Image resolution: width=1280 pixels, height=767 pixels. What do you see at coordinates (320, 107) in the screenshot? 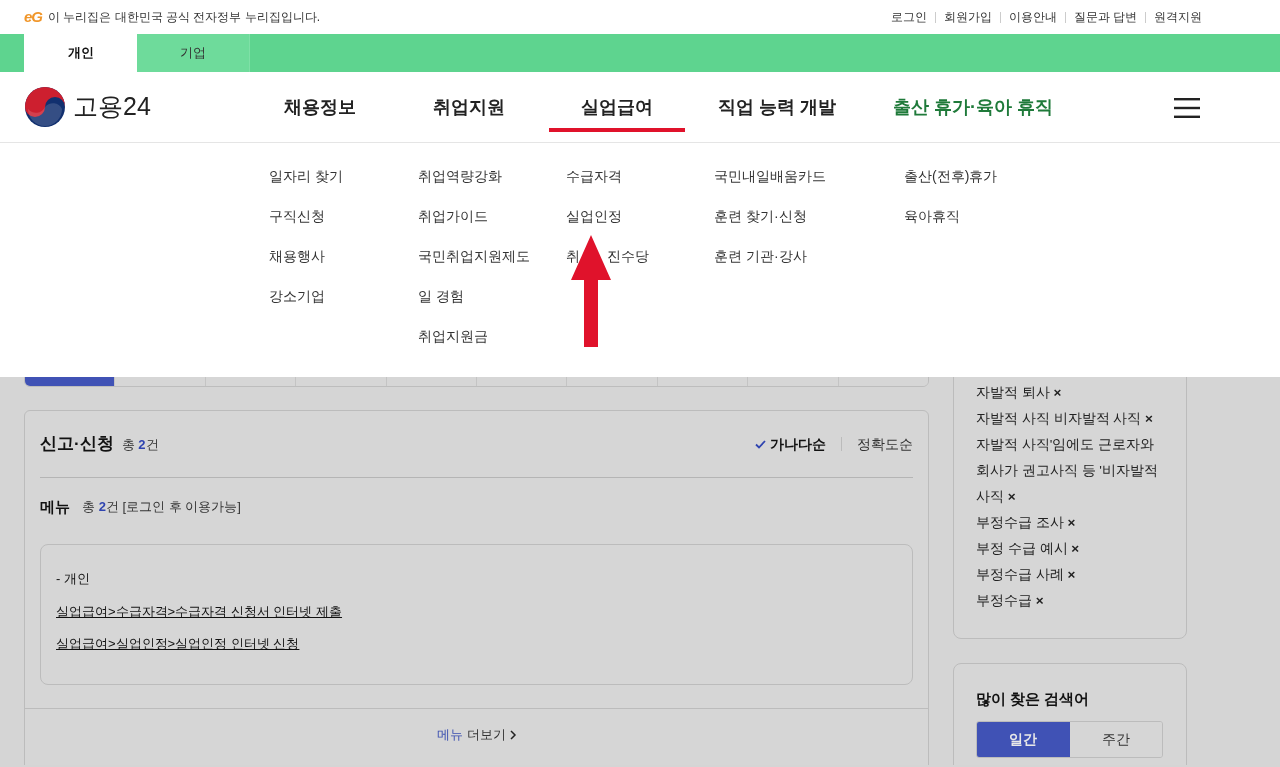
I see `nav-tab: 채용정보` at bounding box center [320, 107].